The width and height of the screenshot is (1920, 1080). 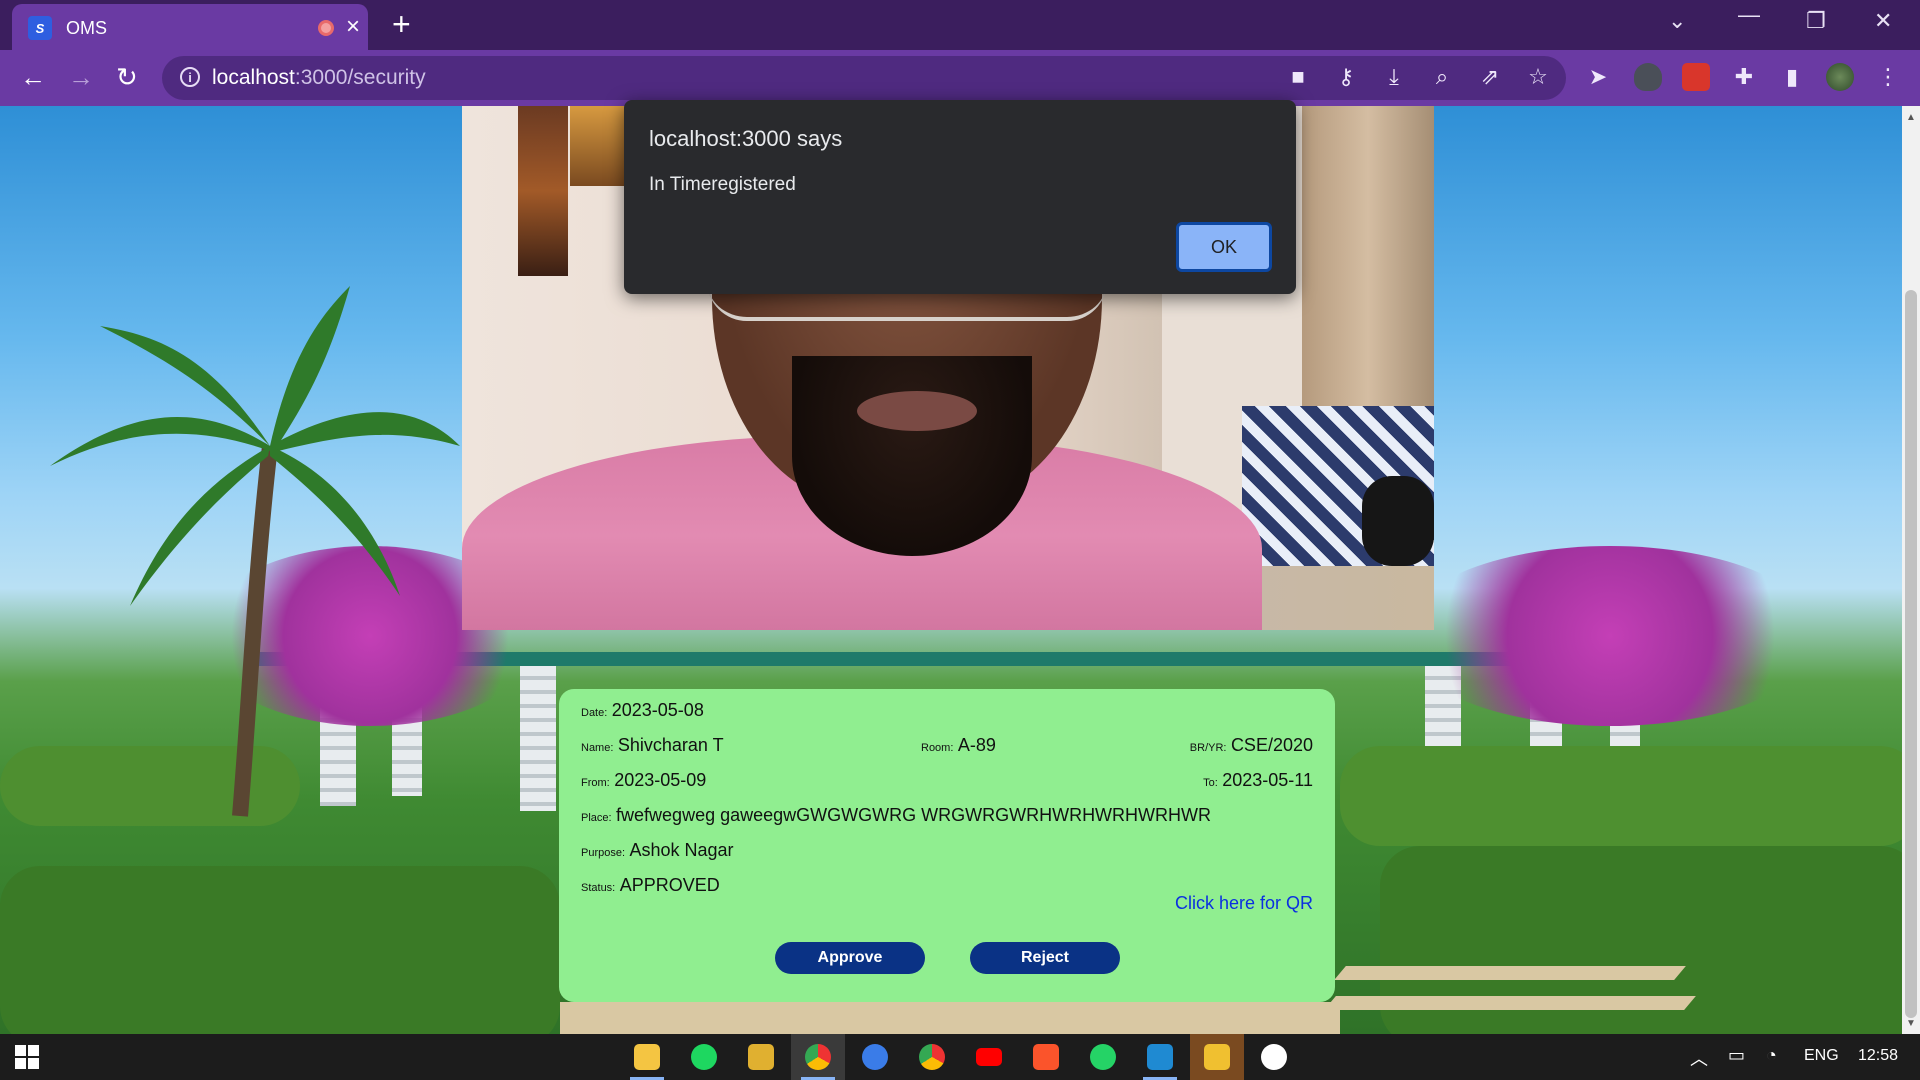 What do you see at coordinates (1888, 77) in the screenshot?
I see `browser-menu-icon: ⋮` at bounding box center [1888, 77].